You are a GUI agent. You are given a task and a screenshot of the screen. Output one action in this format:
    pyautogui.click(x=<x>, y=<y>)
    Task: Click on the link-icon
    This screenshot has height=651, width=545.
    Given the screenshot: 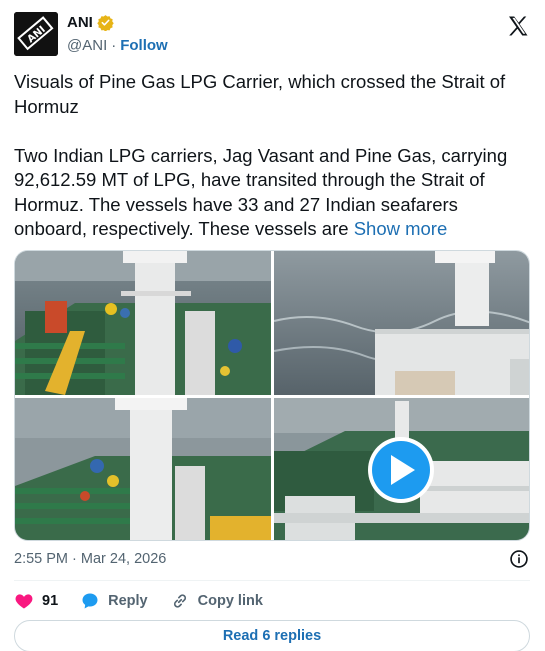 What is the action you would take?
    pyautogui.click(x=179, y=601)
    